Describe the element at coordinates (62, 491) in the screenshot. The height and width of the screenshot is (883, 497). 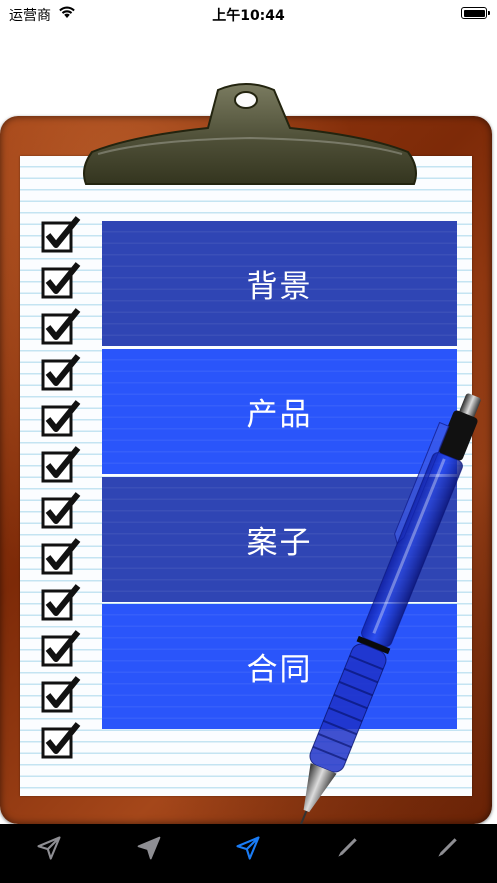
I see `checkbox-column` at that location.